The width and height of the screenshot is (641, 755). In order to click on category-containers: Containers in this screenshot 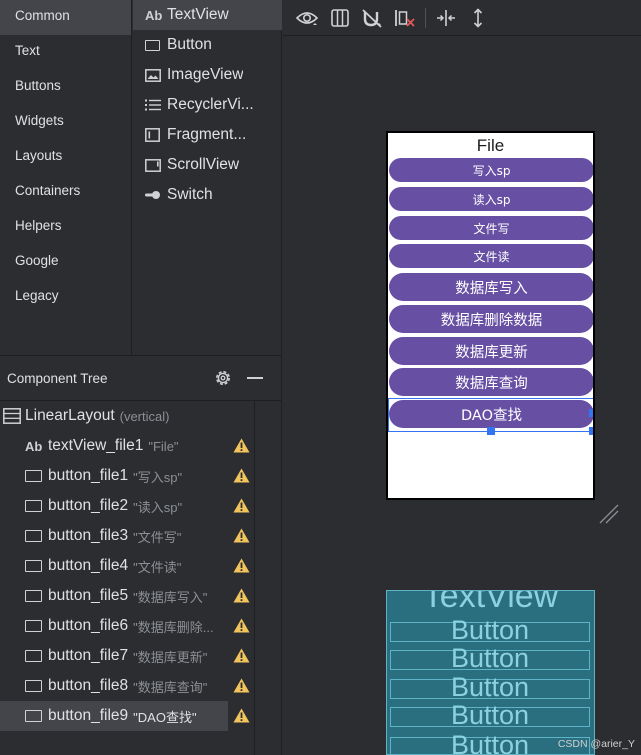, I will do `click(65, 192)`.